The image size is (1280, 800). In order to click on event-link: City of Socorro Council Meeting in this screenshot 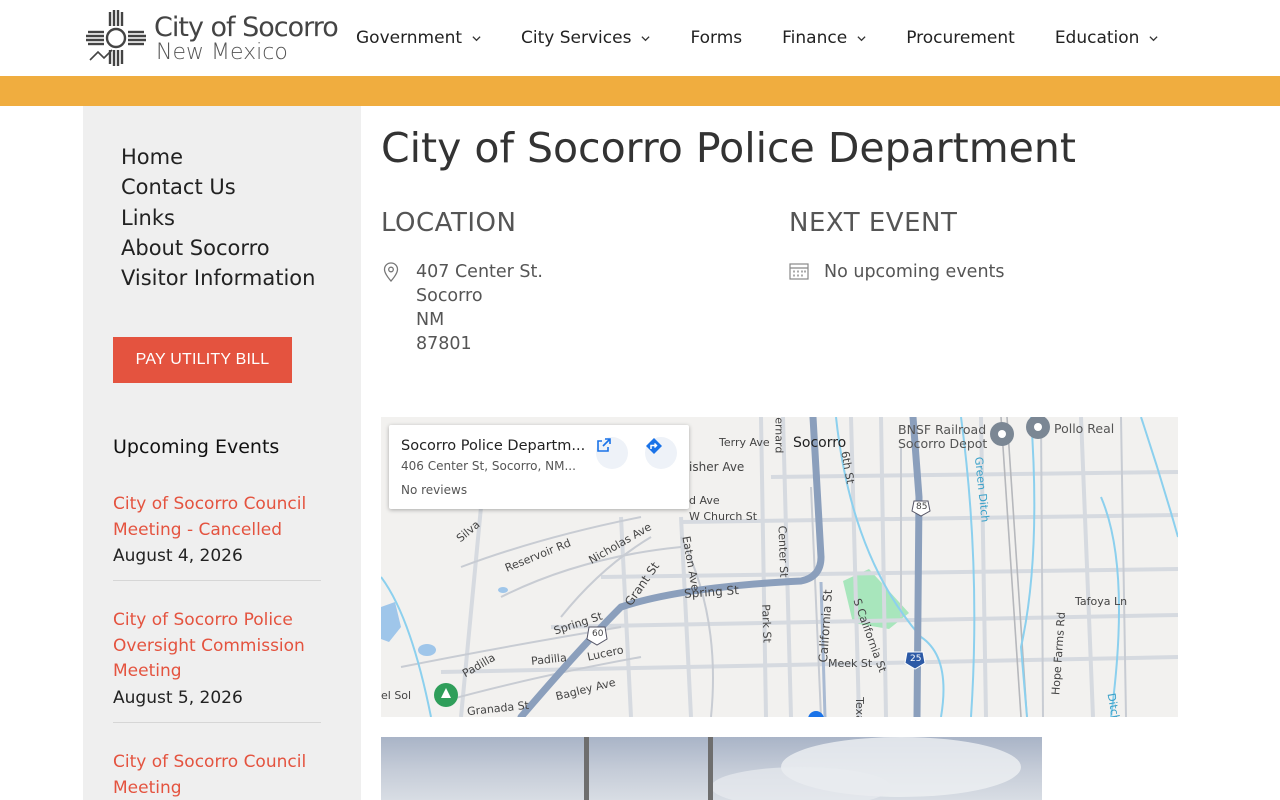, I will do `click(217, 775)`.